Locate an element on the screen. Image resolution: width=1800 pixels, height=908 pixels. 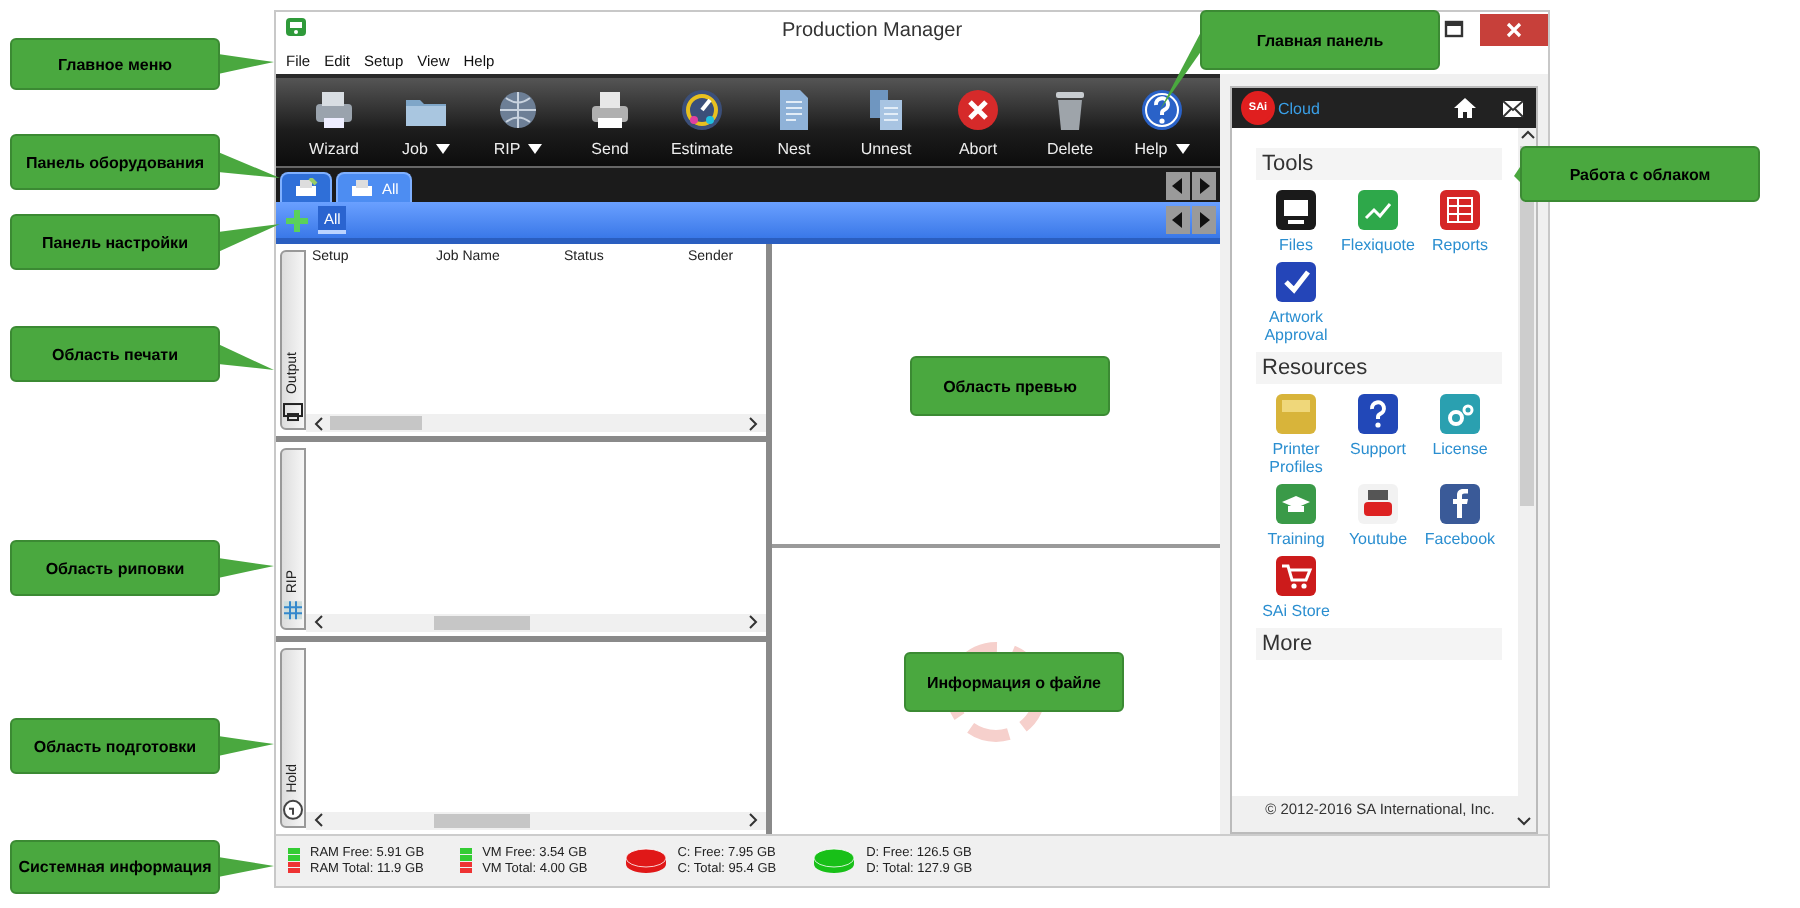
toolbar-button: Send is located at coordinates (610, 122).